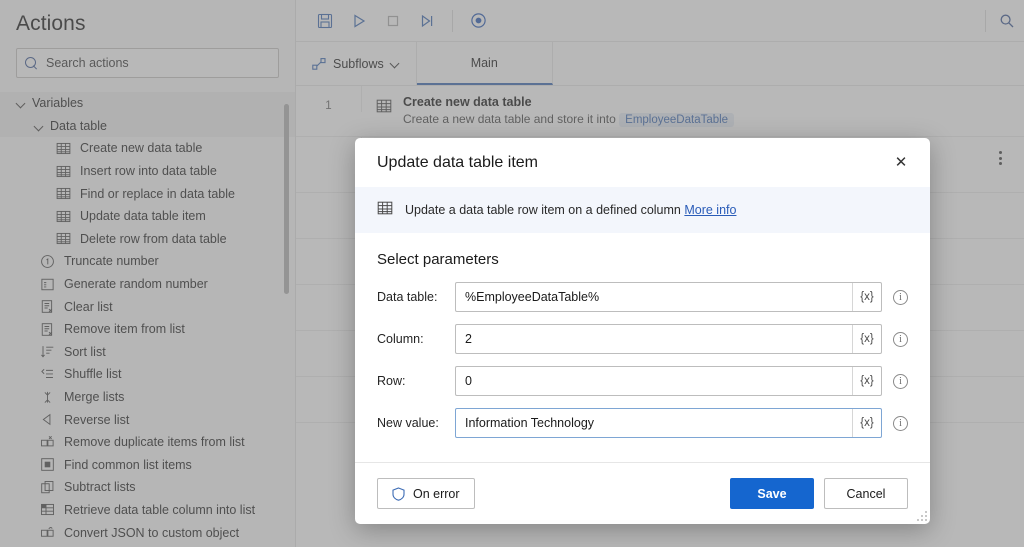 This screenshot has height=547, width=1024. I want to click on field-column: Column: 2 {x} i, so click(642, 339).